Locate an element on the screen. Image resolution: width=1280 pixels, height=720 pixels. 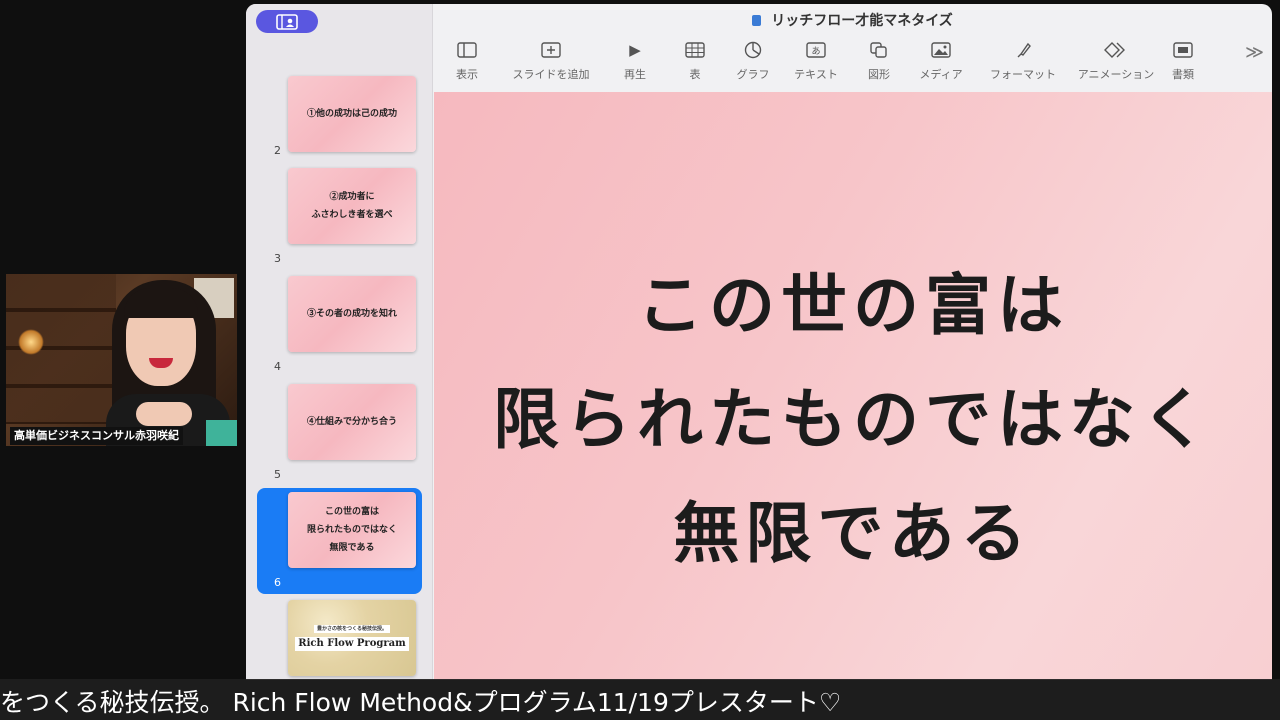
slide-text-line: この世の富は is located at coordinates (853, 300).